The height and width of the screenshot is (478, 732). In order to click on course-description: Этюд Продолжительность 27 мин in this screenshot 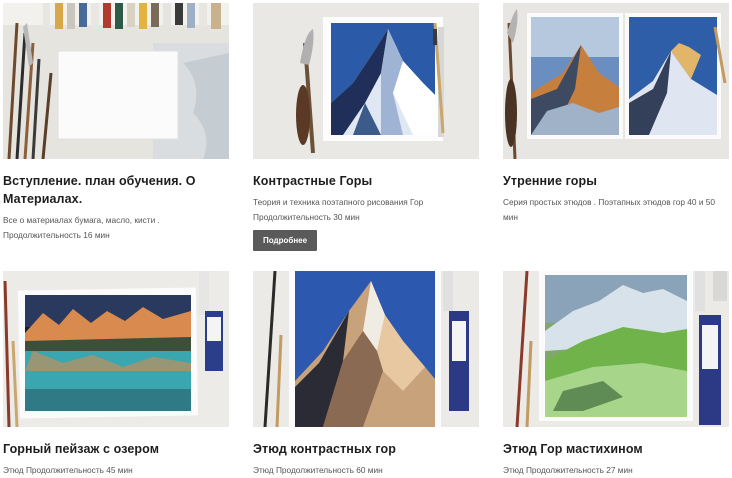, I will do `click(568, 470)`.